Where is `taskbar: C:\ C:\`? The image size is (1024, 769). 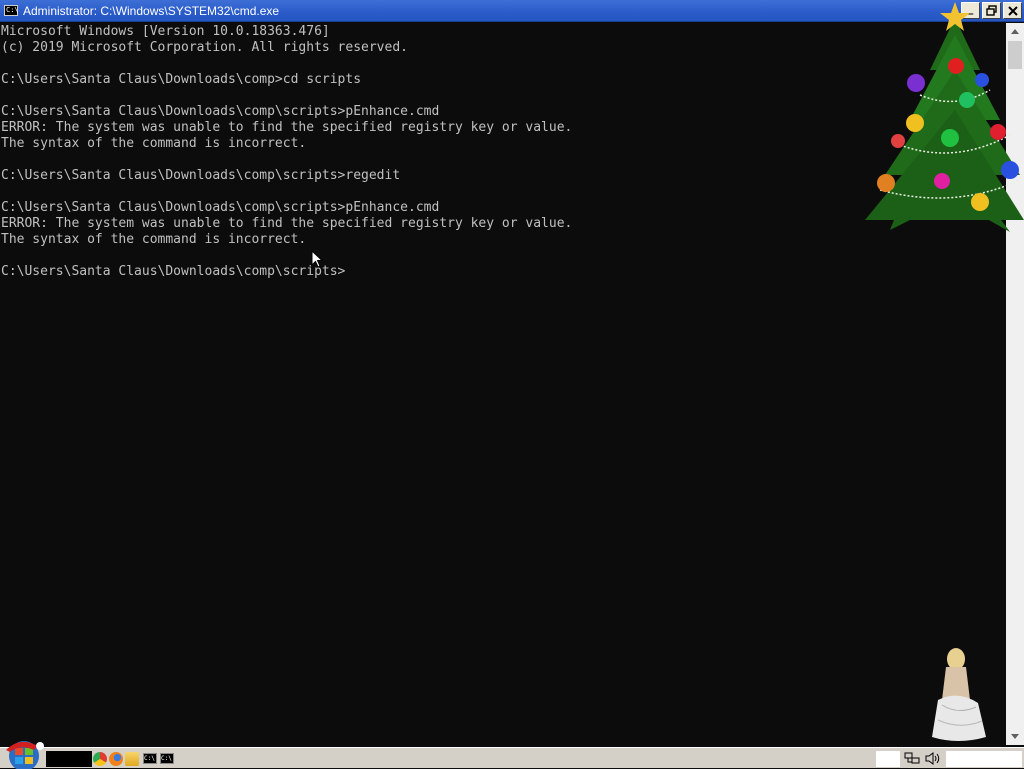 taskbar: C:\ C:\ is located at coordinates (512, 755).